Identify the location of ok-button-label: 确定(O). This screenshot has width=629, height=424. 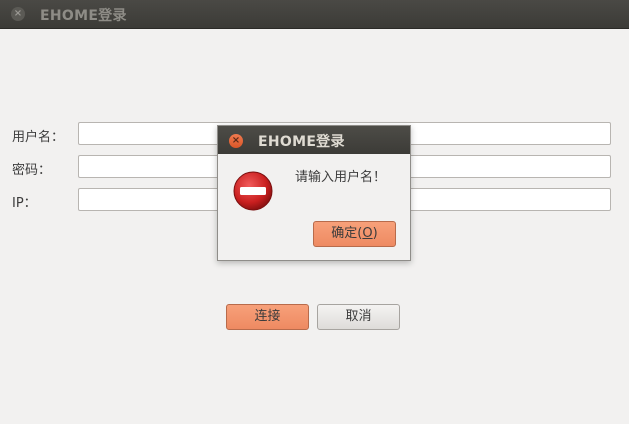
(354, 233).